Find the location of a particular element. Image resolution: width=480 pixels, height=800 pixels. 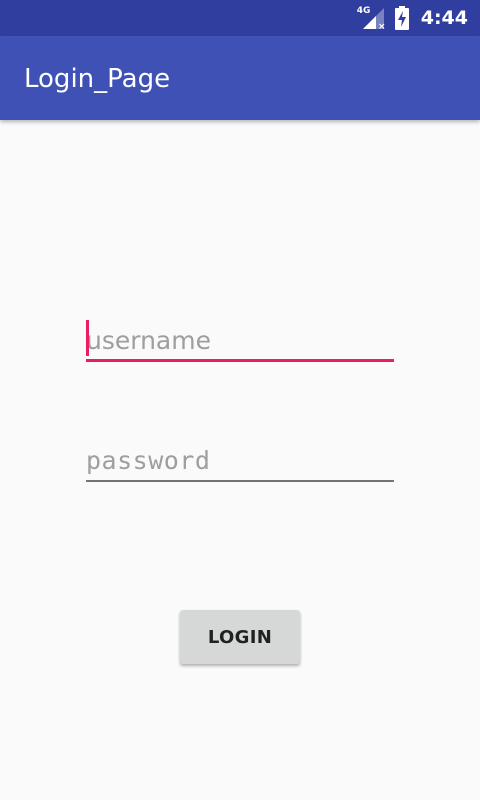

password-underline is located at coordinates (240, 481).